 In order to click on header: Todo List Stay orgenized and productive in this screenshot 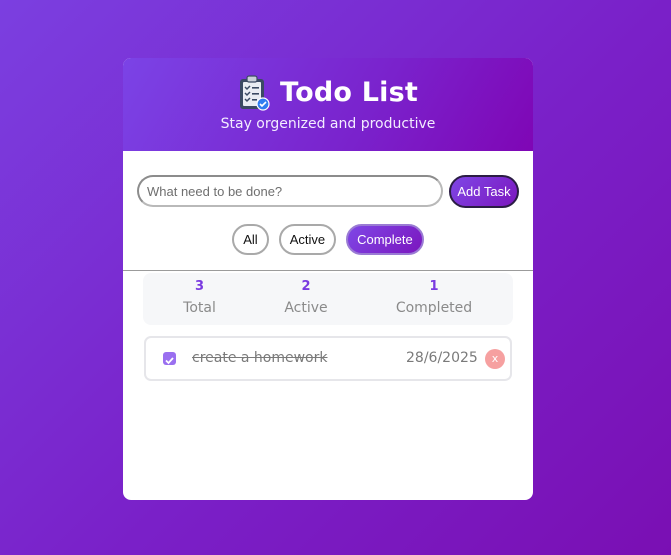, I will do `click(328, 104)`.